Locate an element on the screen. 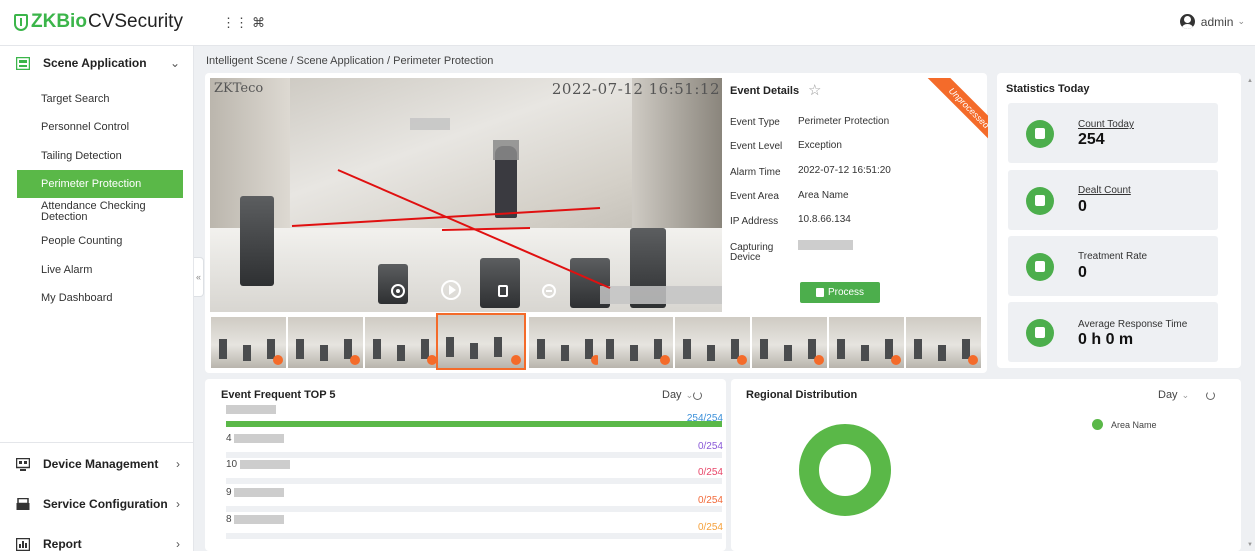  frequent-bar-label: 10 is located at coordinates (232, 464).